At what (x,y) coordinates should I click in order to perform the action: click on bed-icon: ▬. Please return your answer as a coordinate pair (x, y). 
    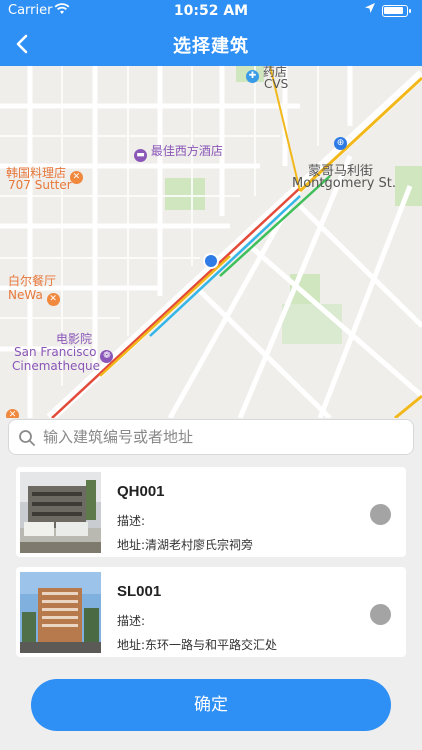
    Looking at the image, I should click on (140, 155).